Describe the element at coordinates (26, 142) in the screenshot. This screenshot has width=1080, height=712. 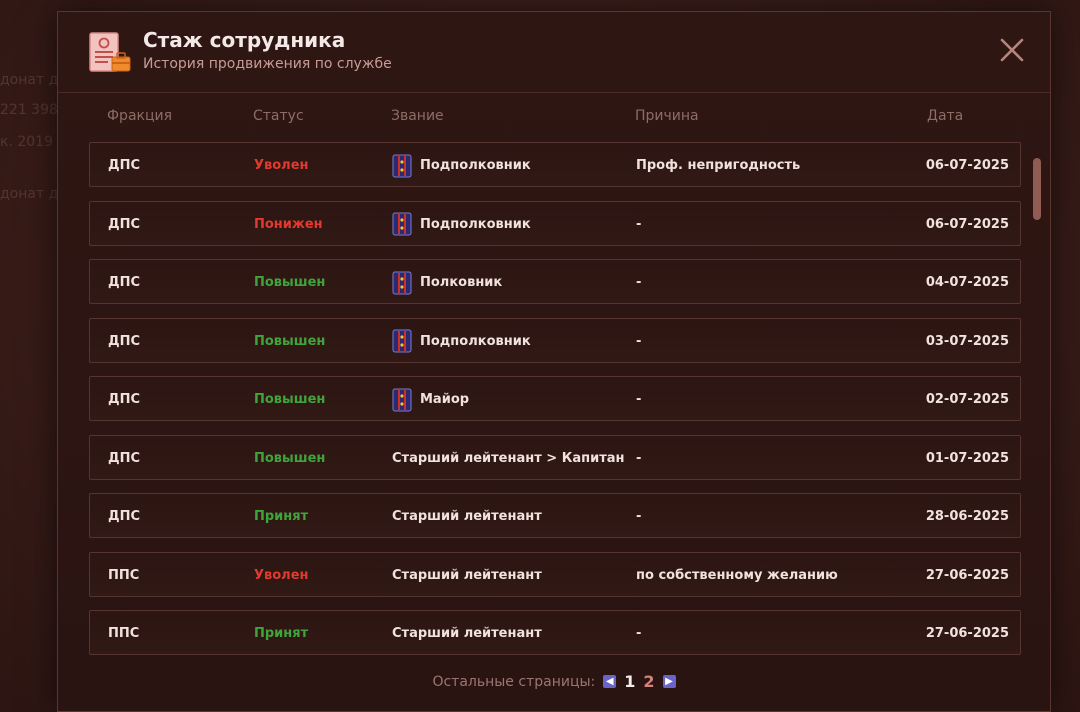
I see `background-text: к. 2019` at that location.